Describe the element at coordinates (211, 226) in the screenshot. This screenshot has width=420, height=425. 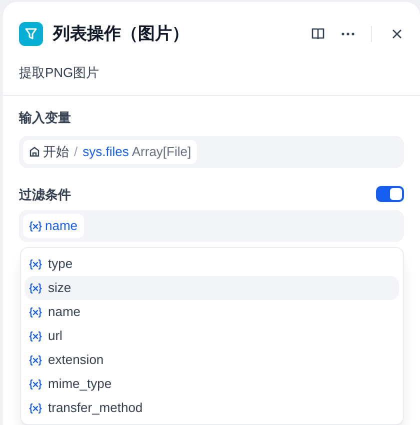
I see `condition-field: name` at that location.